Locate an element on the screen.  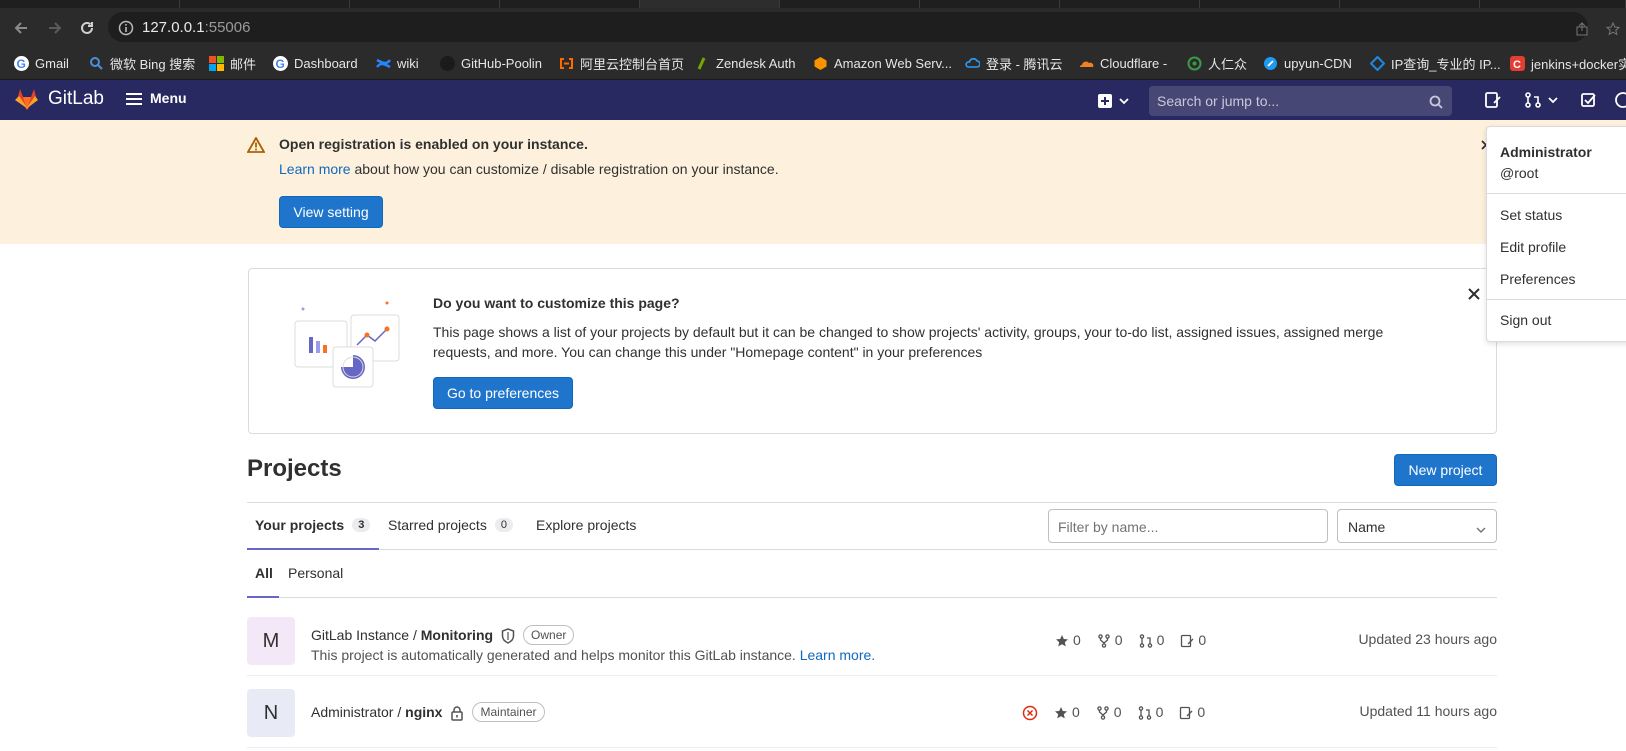
project-stats: 0 0 0 0 is located at coordinates (1138, 640).